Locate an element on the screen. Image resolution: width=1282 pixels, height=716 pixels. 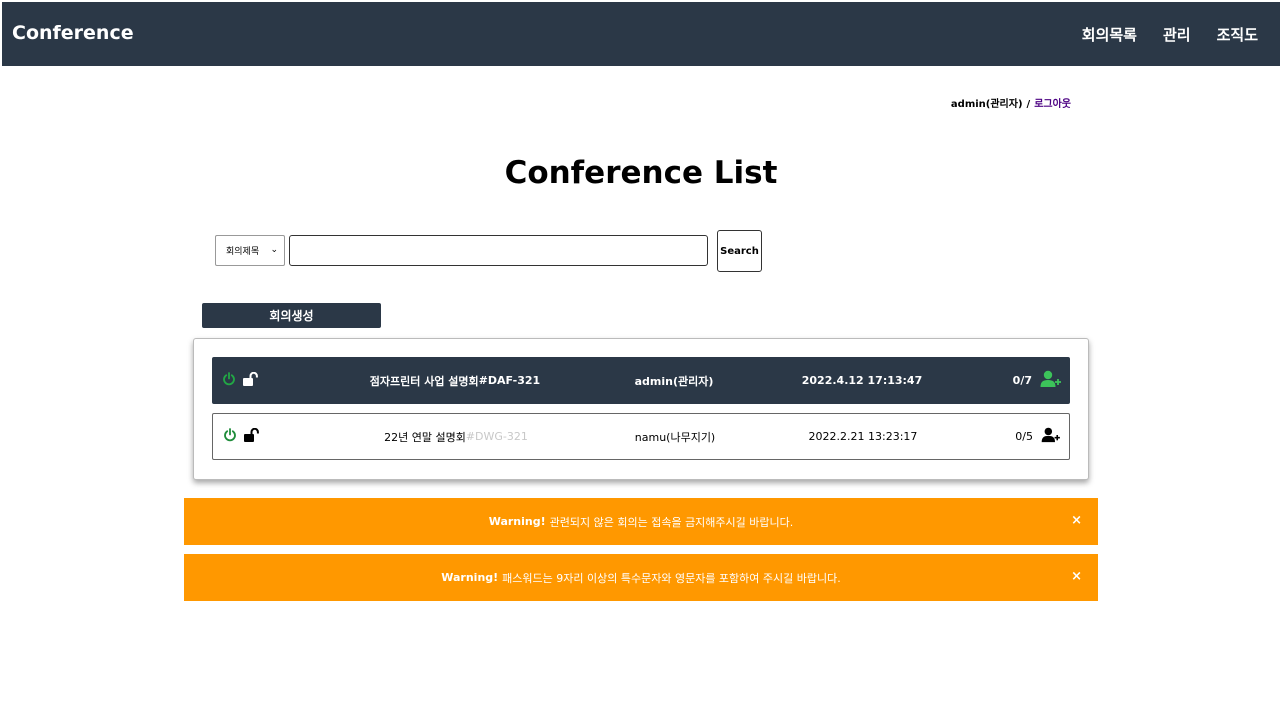
user-status: admin(관리자) / 로그아웃 is located at coordinates (1011, 102).